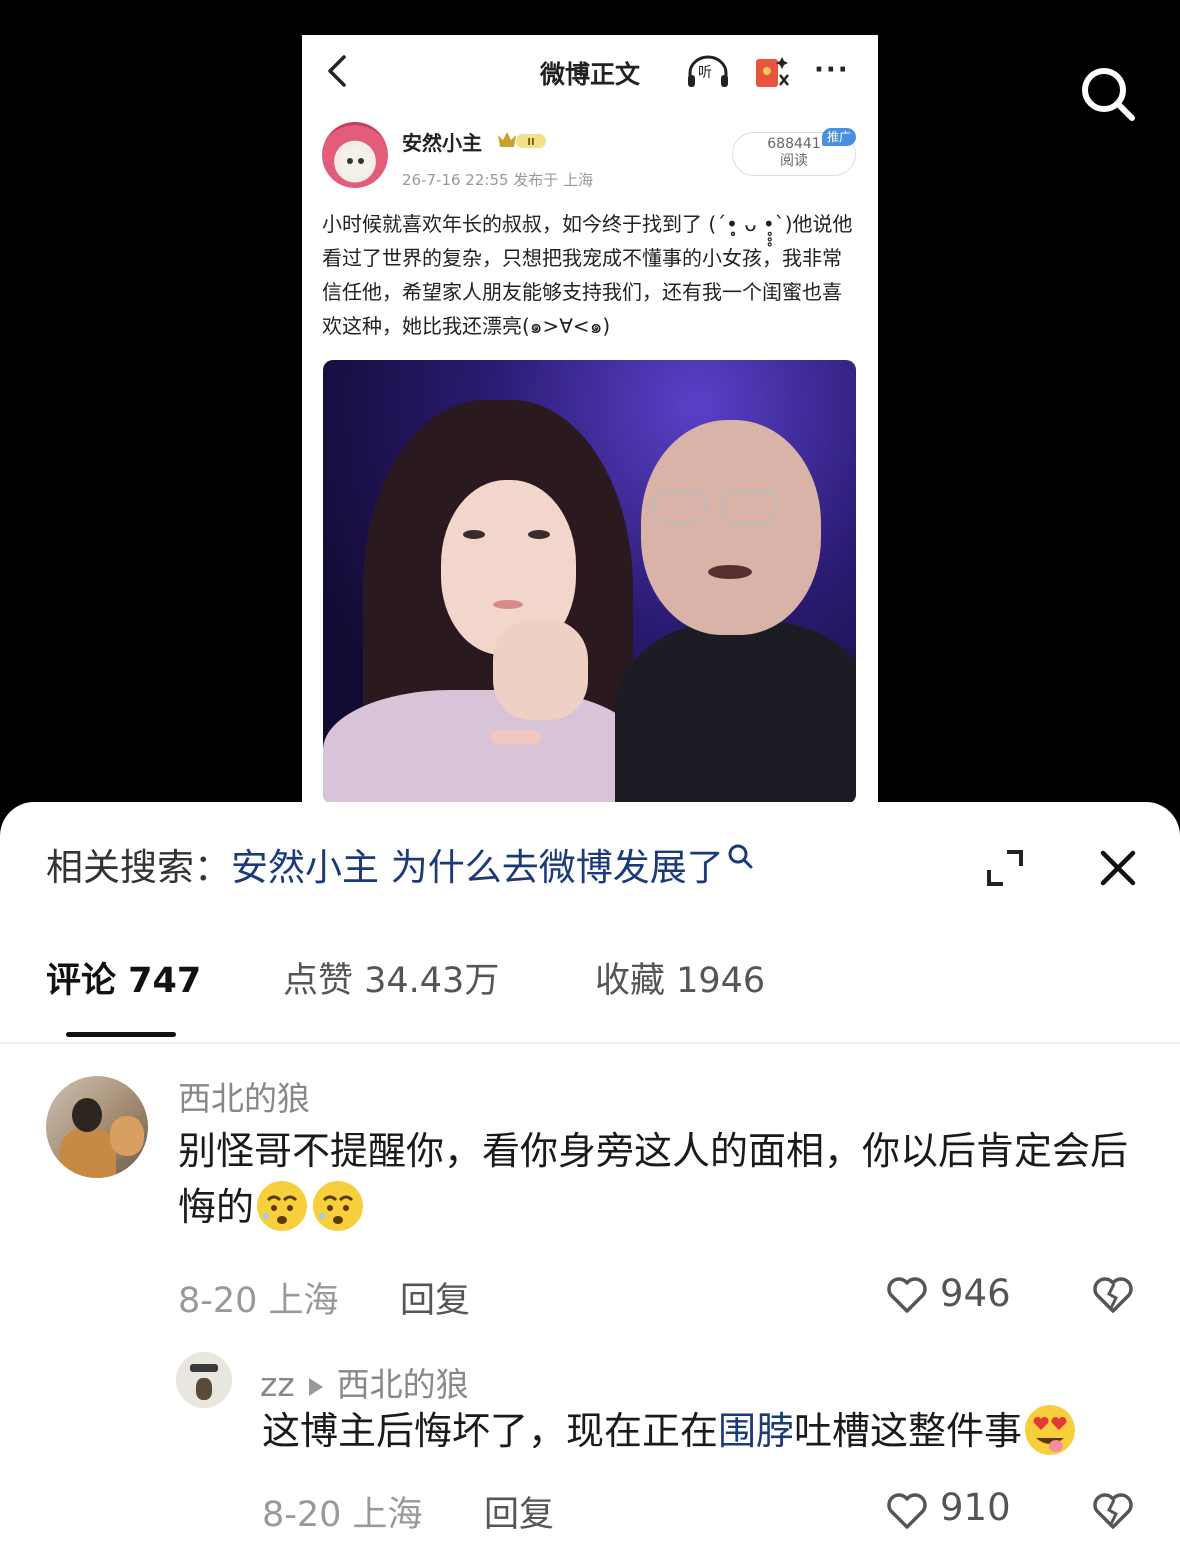 This screenshot has width=1180, height=1560. What do you see at coordinates (355, 155) in the screenshot?
I see `author-avatar` at bounding box center [355, 155].